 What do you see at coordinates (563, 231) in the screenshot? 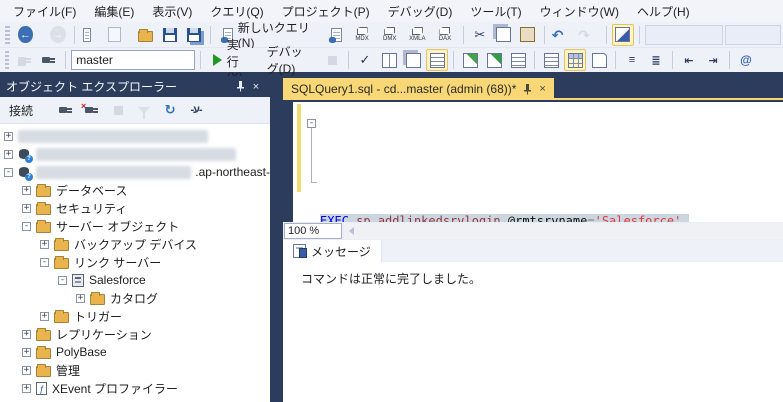
I see `horizontal-scrollbar` at bounding box center [563, 231].